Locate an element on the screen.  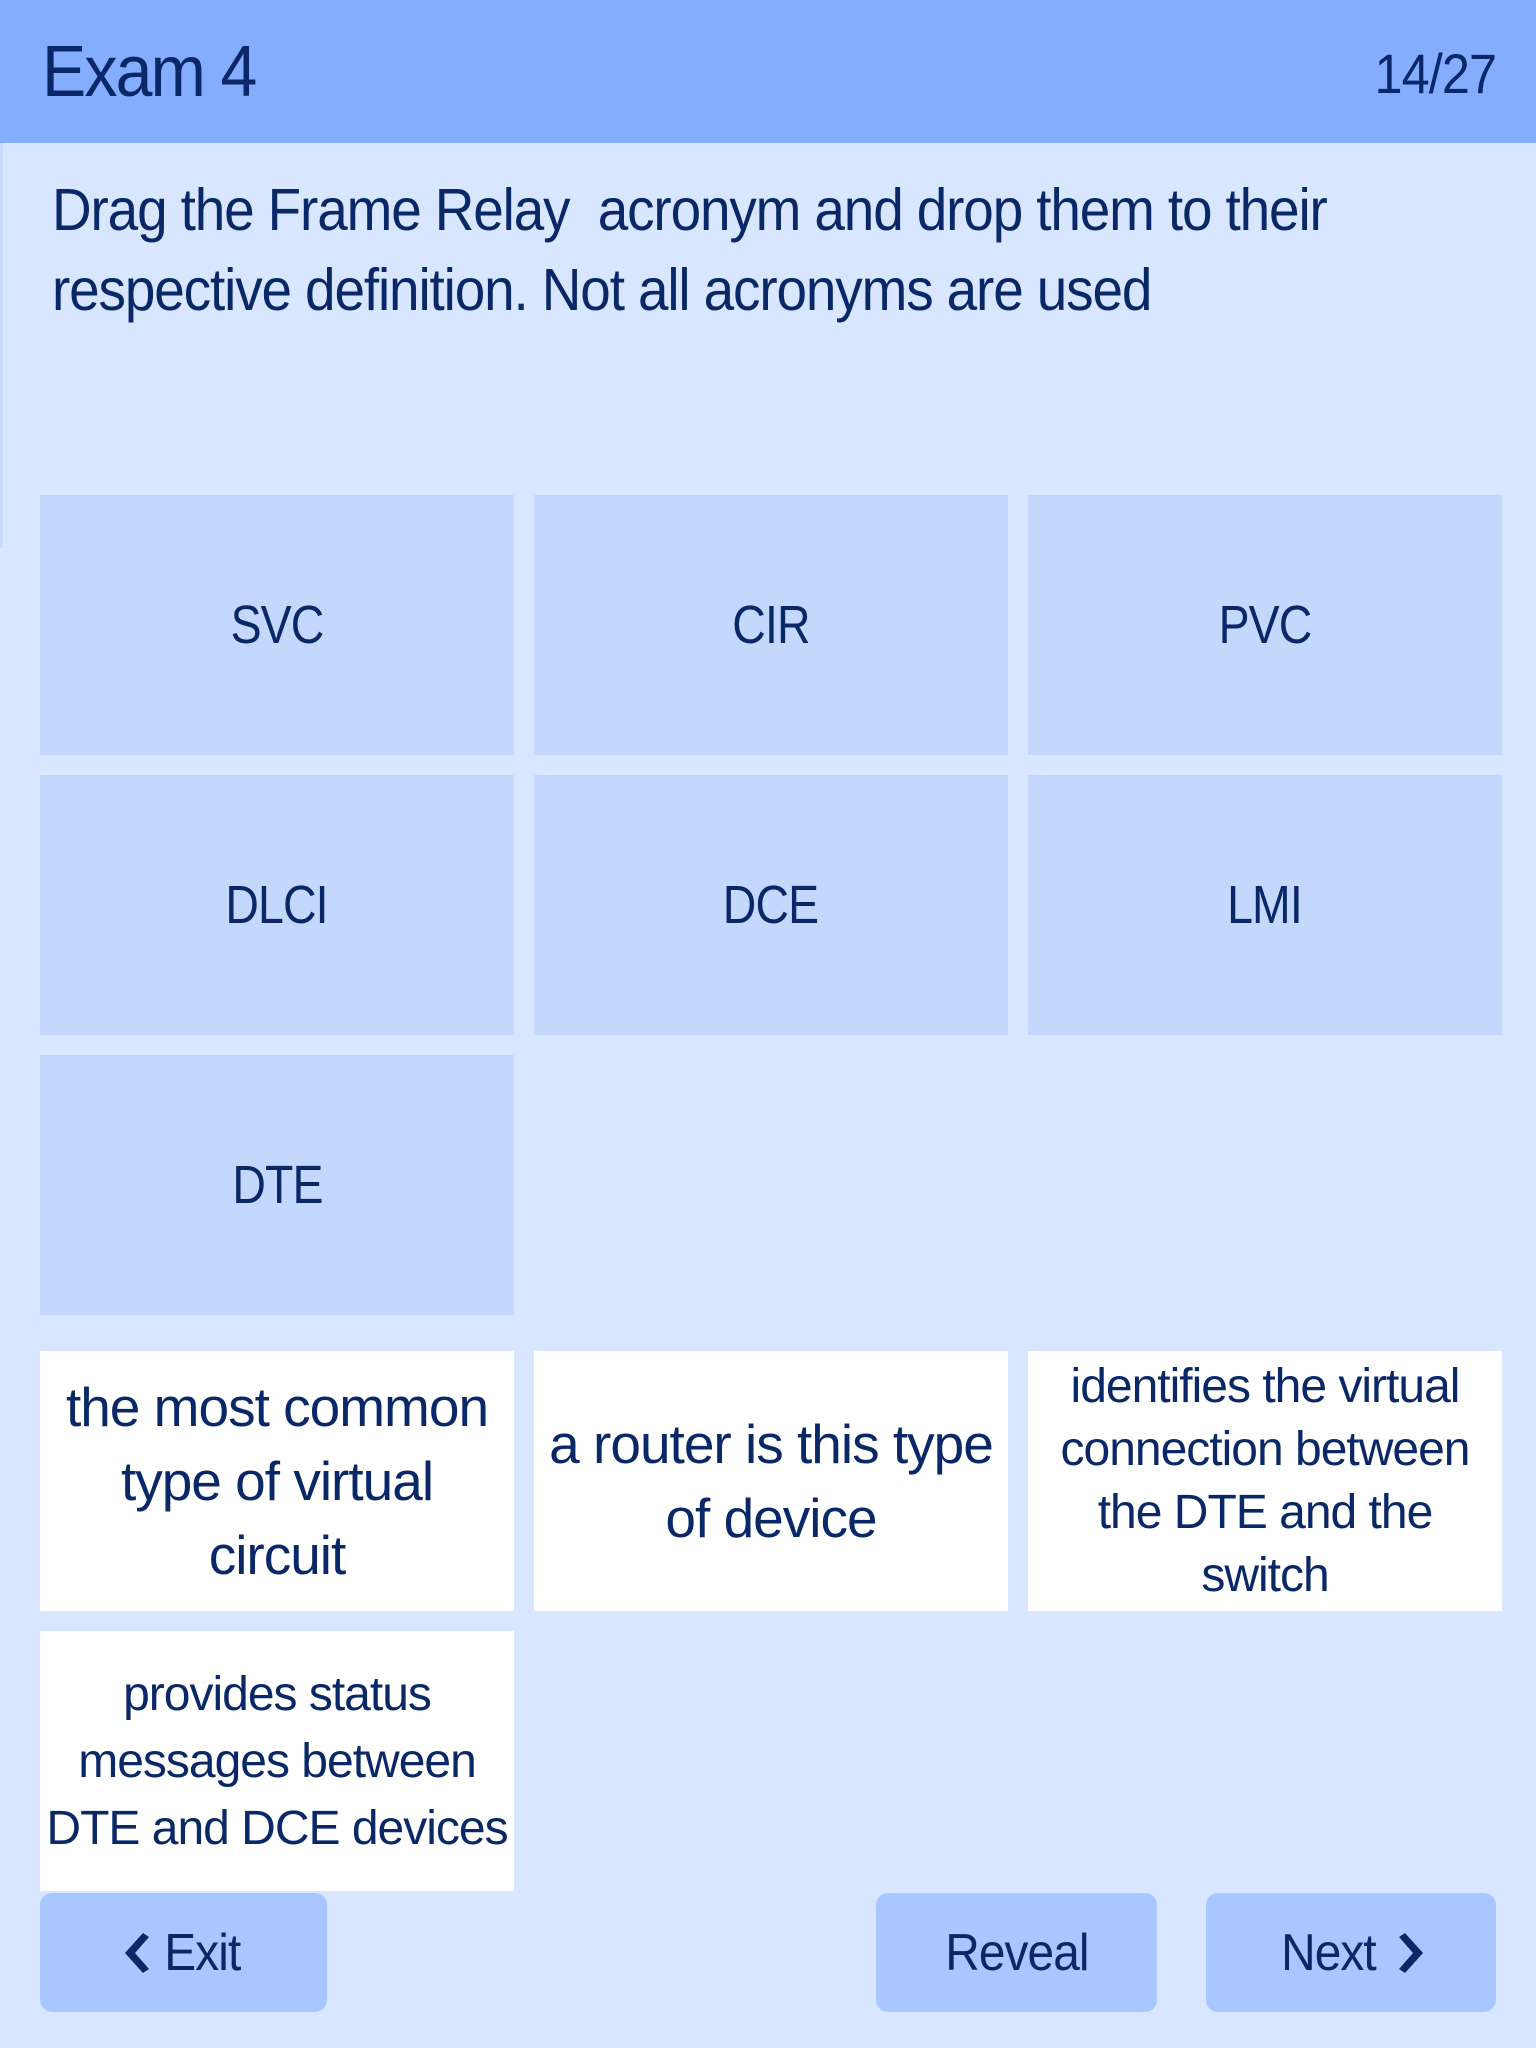
acronym-tile-dte: DTE is located at coordinates (277, 1185).